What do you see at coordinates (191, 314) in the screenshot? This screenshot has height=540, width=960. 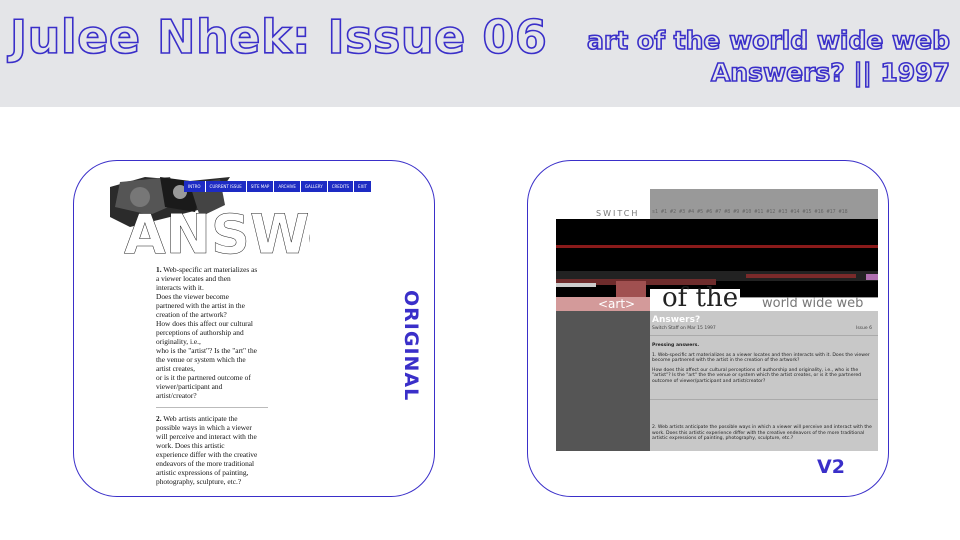 I see `q1b-line-3: creation of the artwork?` at bounding box center [191, 314].